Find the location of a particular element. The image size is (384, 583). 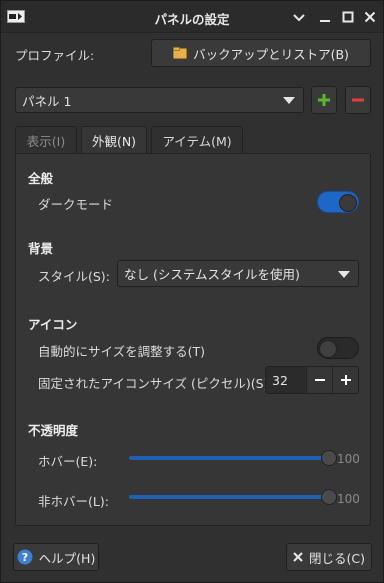

background-style-select: なし (システムスタイルを使用) is located at coordinates (238, 273).